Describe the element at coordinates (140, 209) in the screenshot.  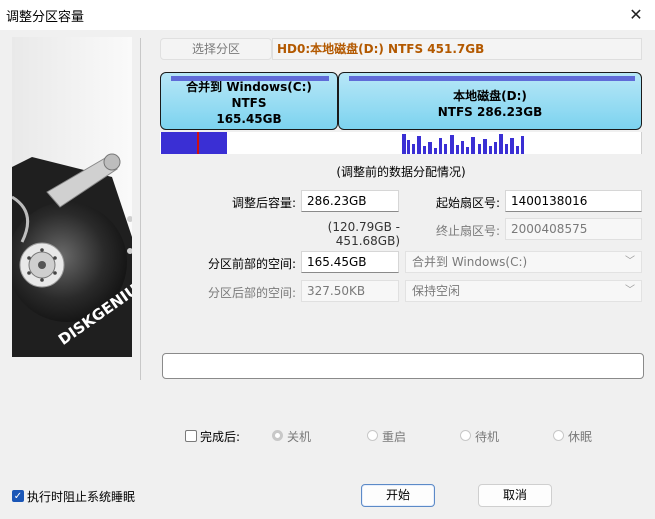
I see `left-panel-divider` at that location.